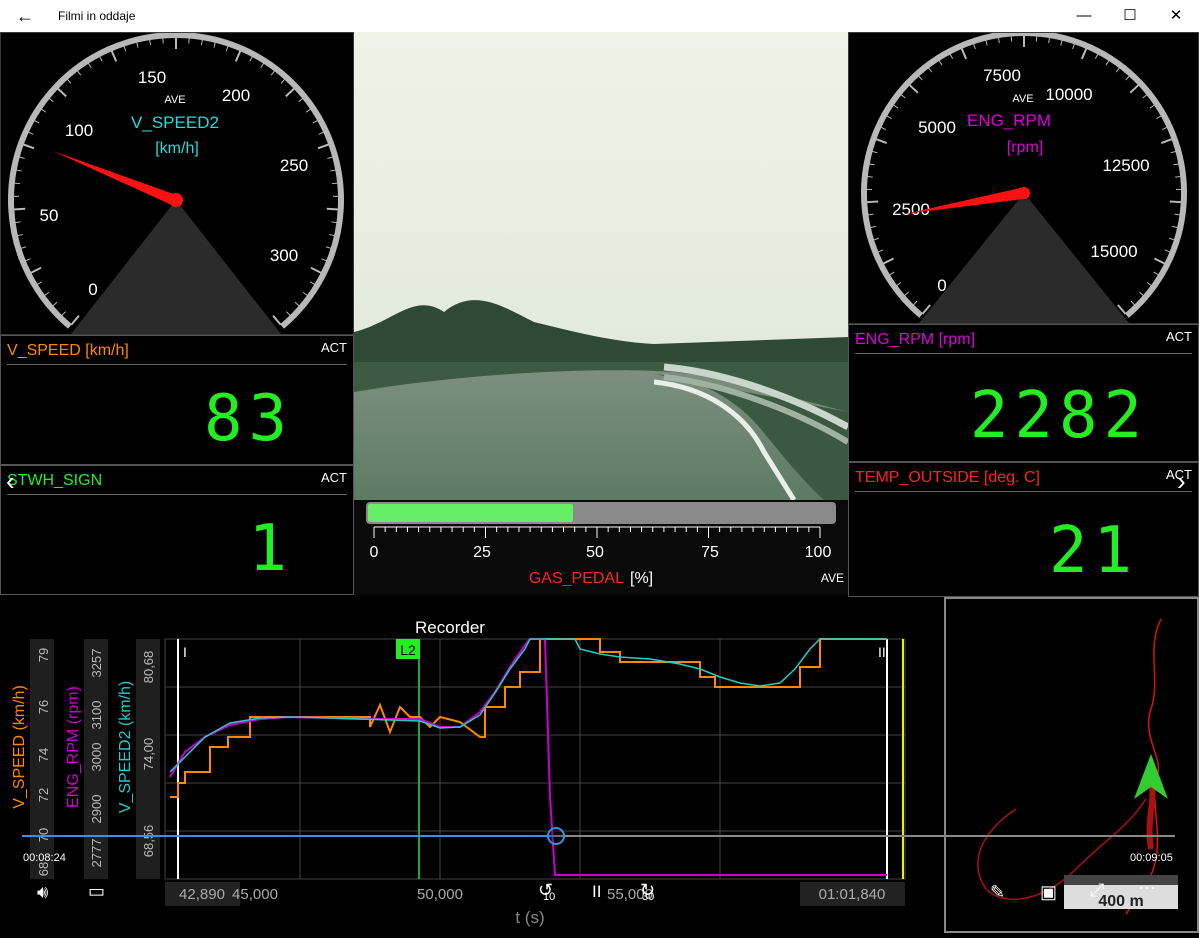 The height and width of the screenshot is (938, 1199). Describe the element at coordinates (42, 892) in the screenshot. I see `volume-icon: 🔊︎` at that location.